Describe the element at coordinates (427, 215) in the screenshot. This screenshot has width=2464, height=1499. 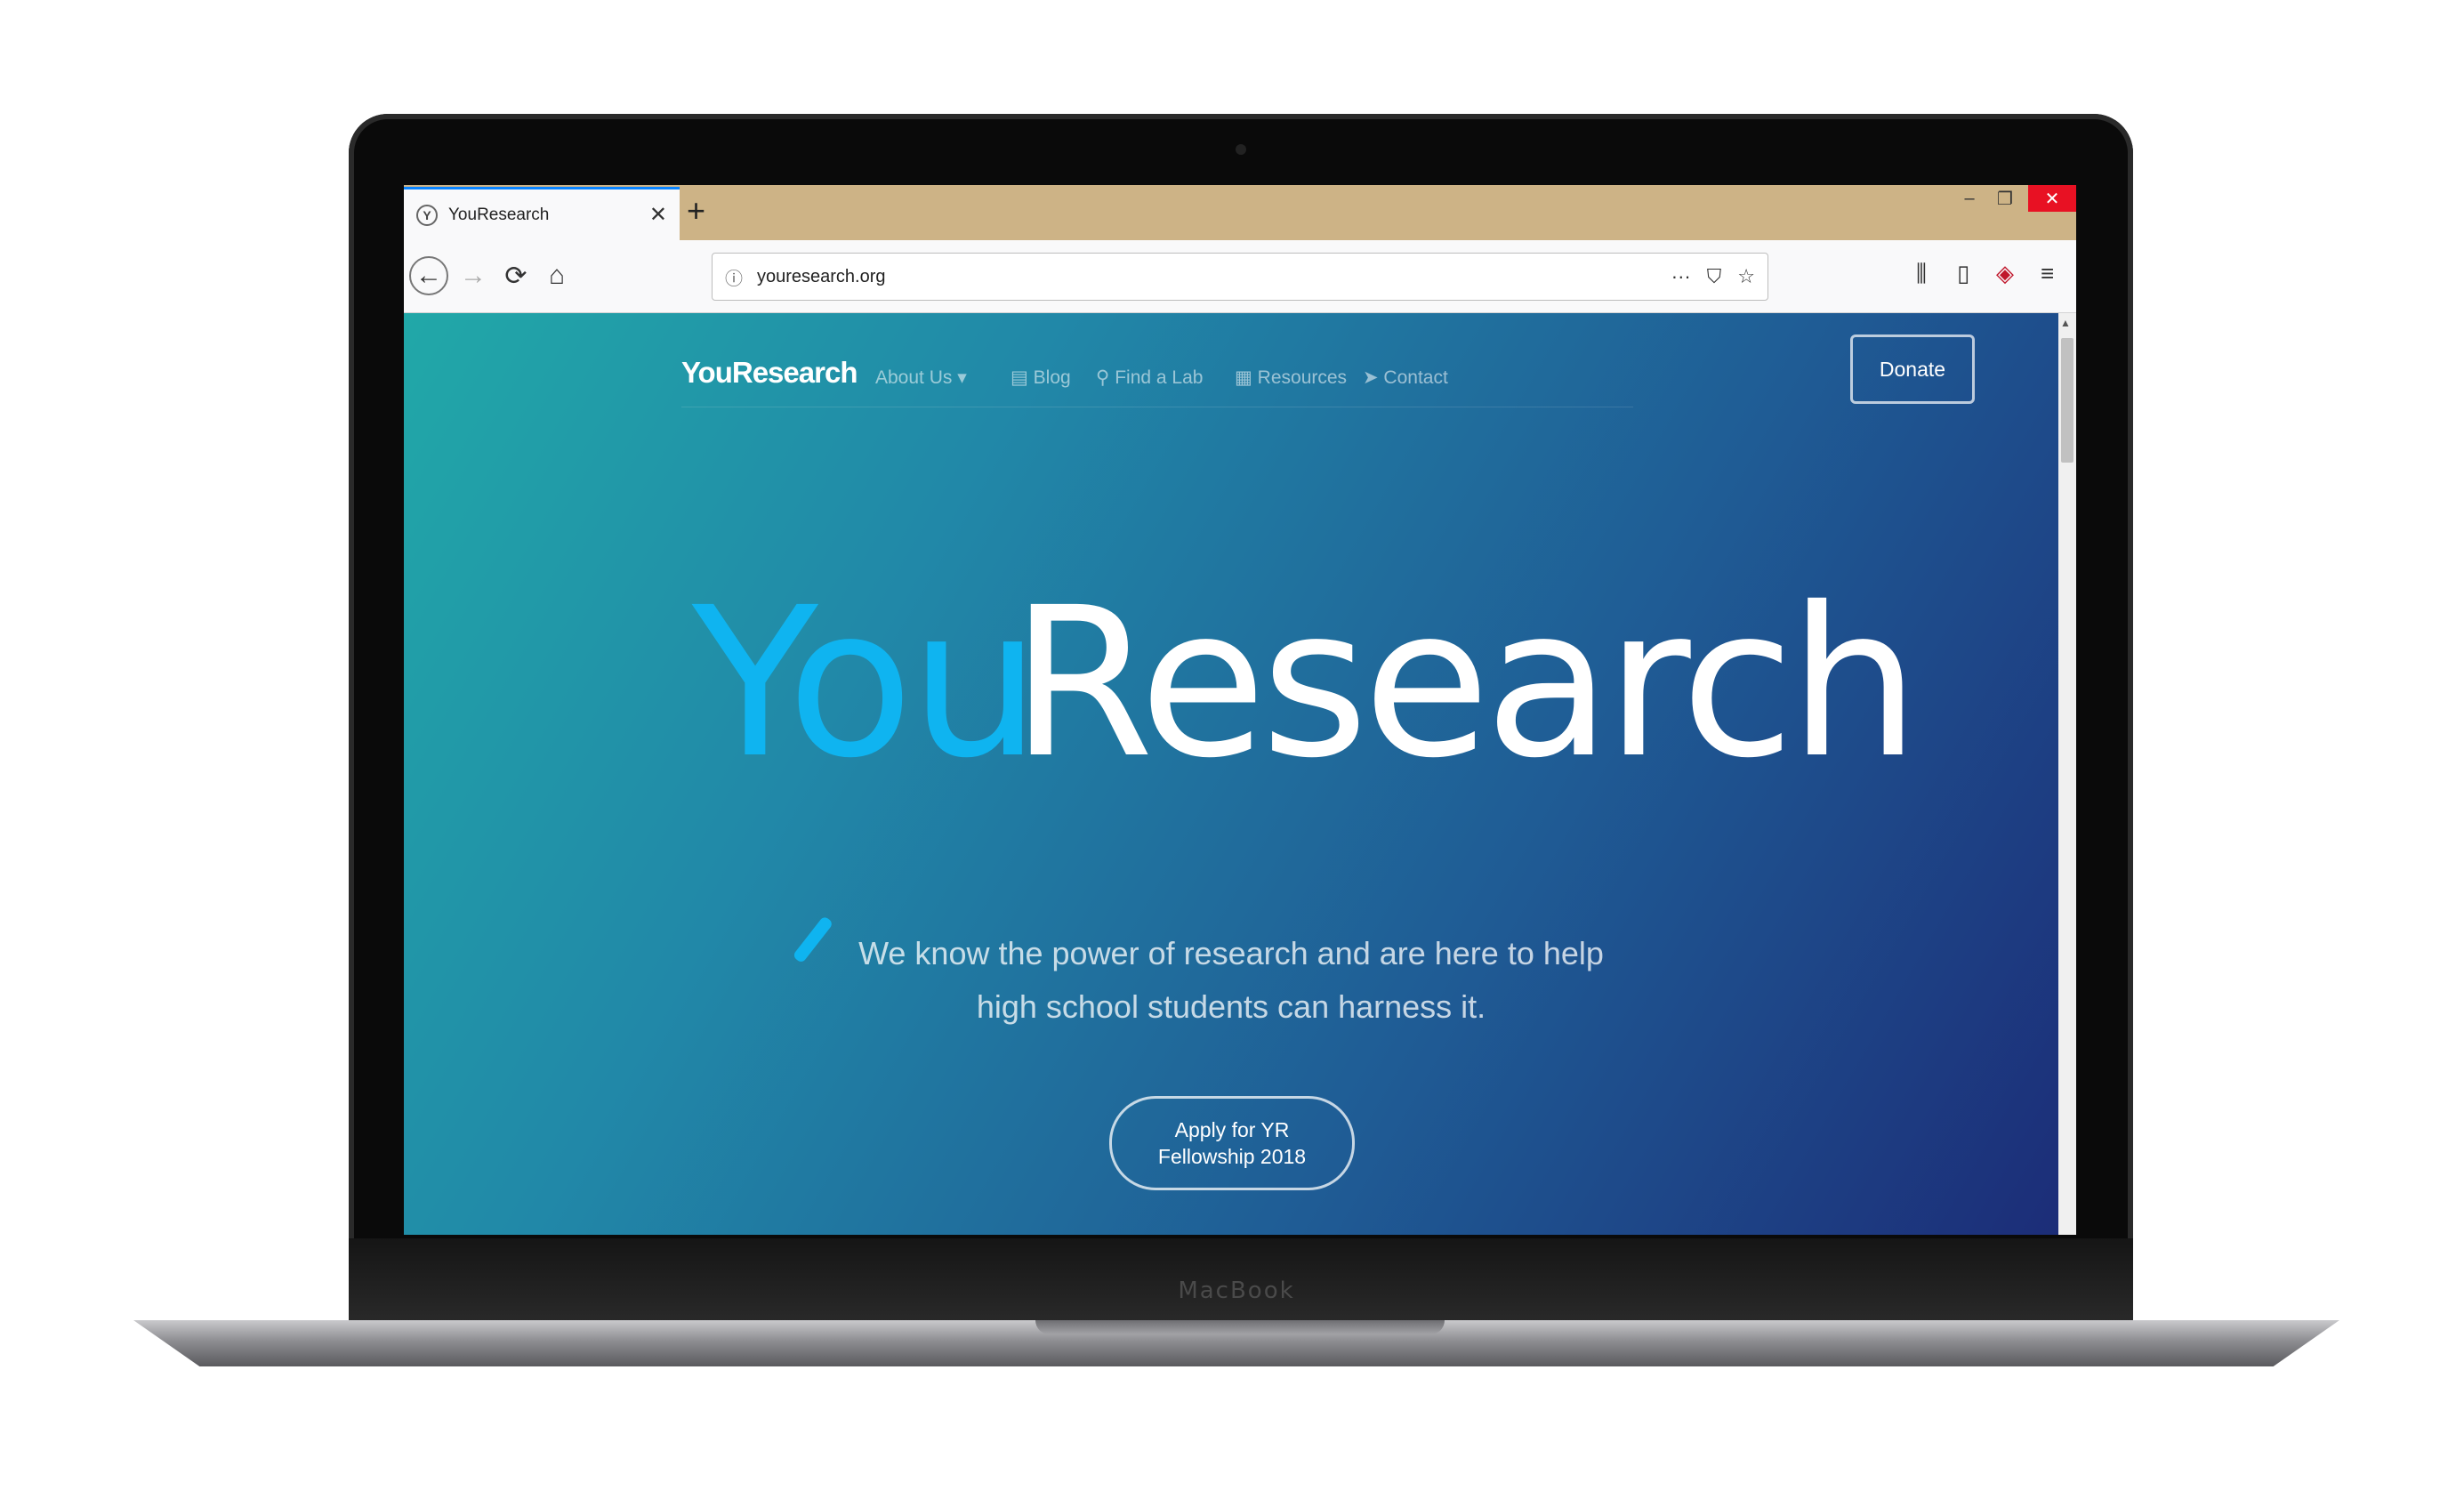
I see `favicon-icon: Y` at that location.